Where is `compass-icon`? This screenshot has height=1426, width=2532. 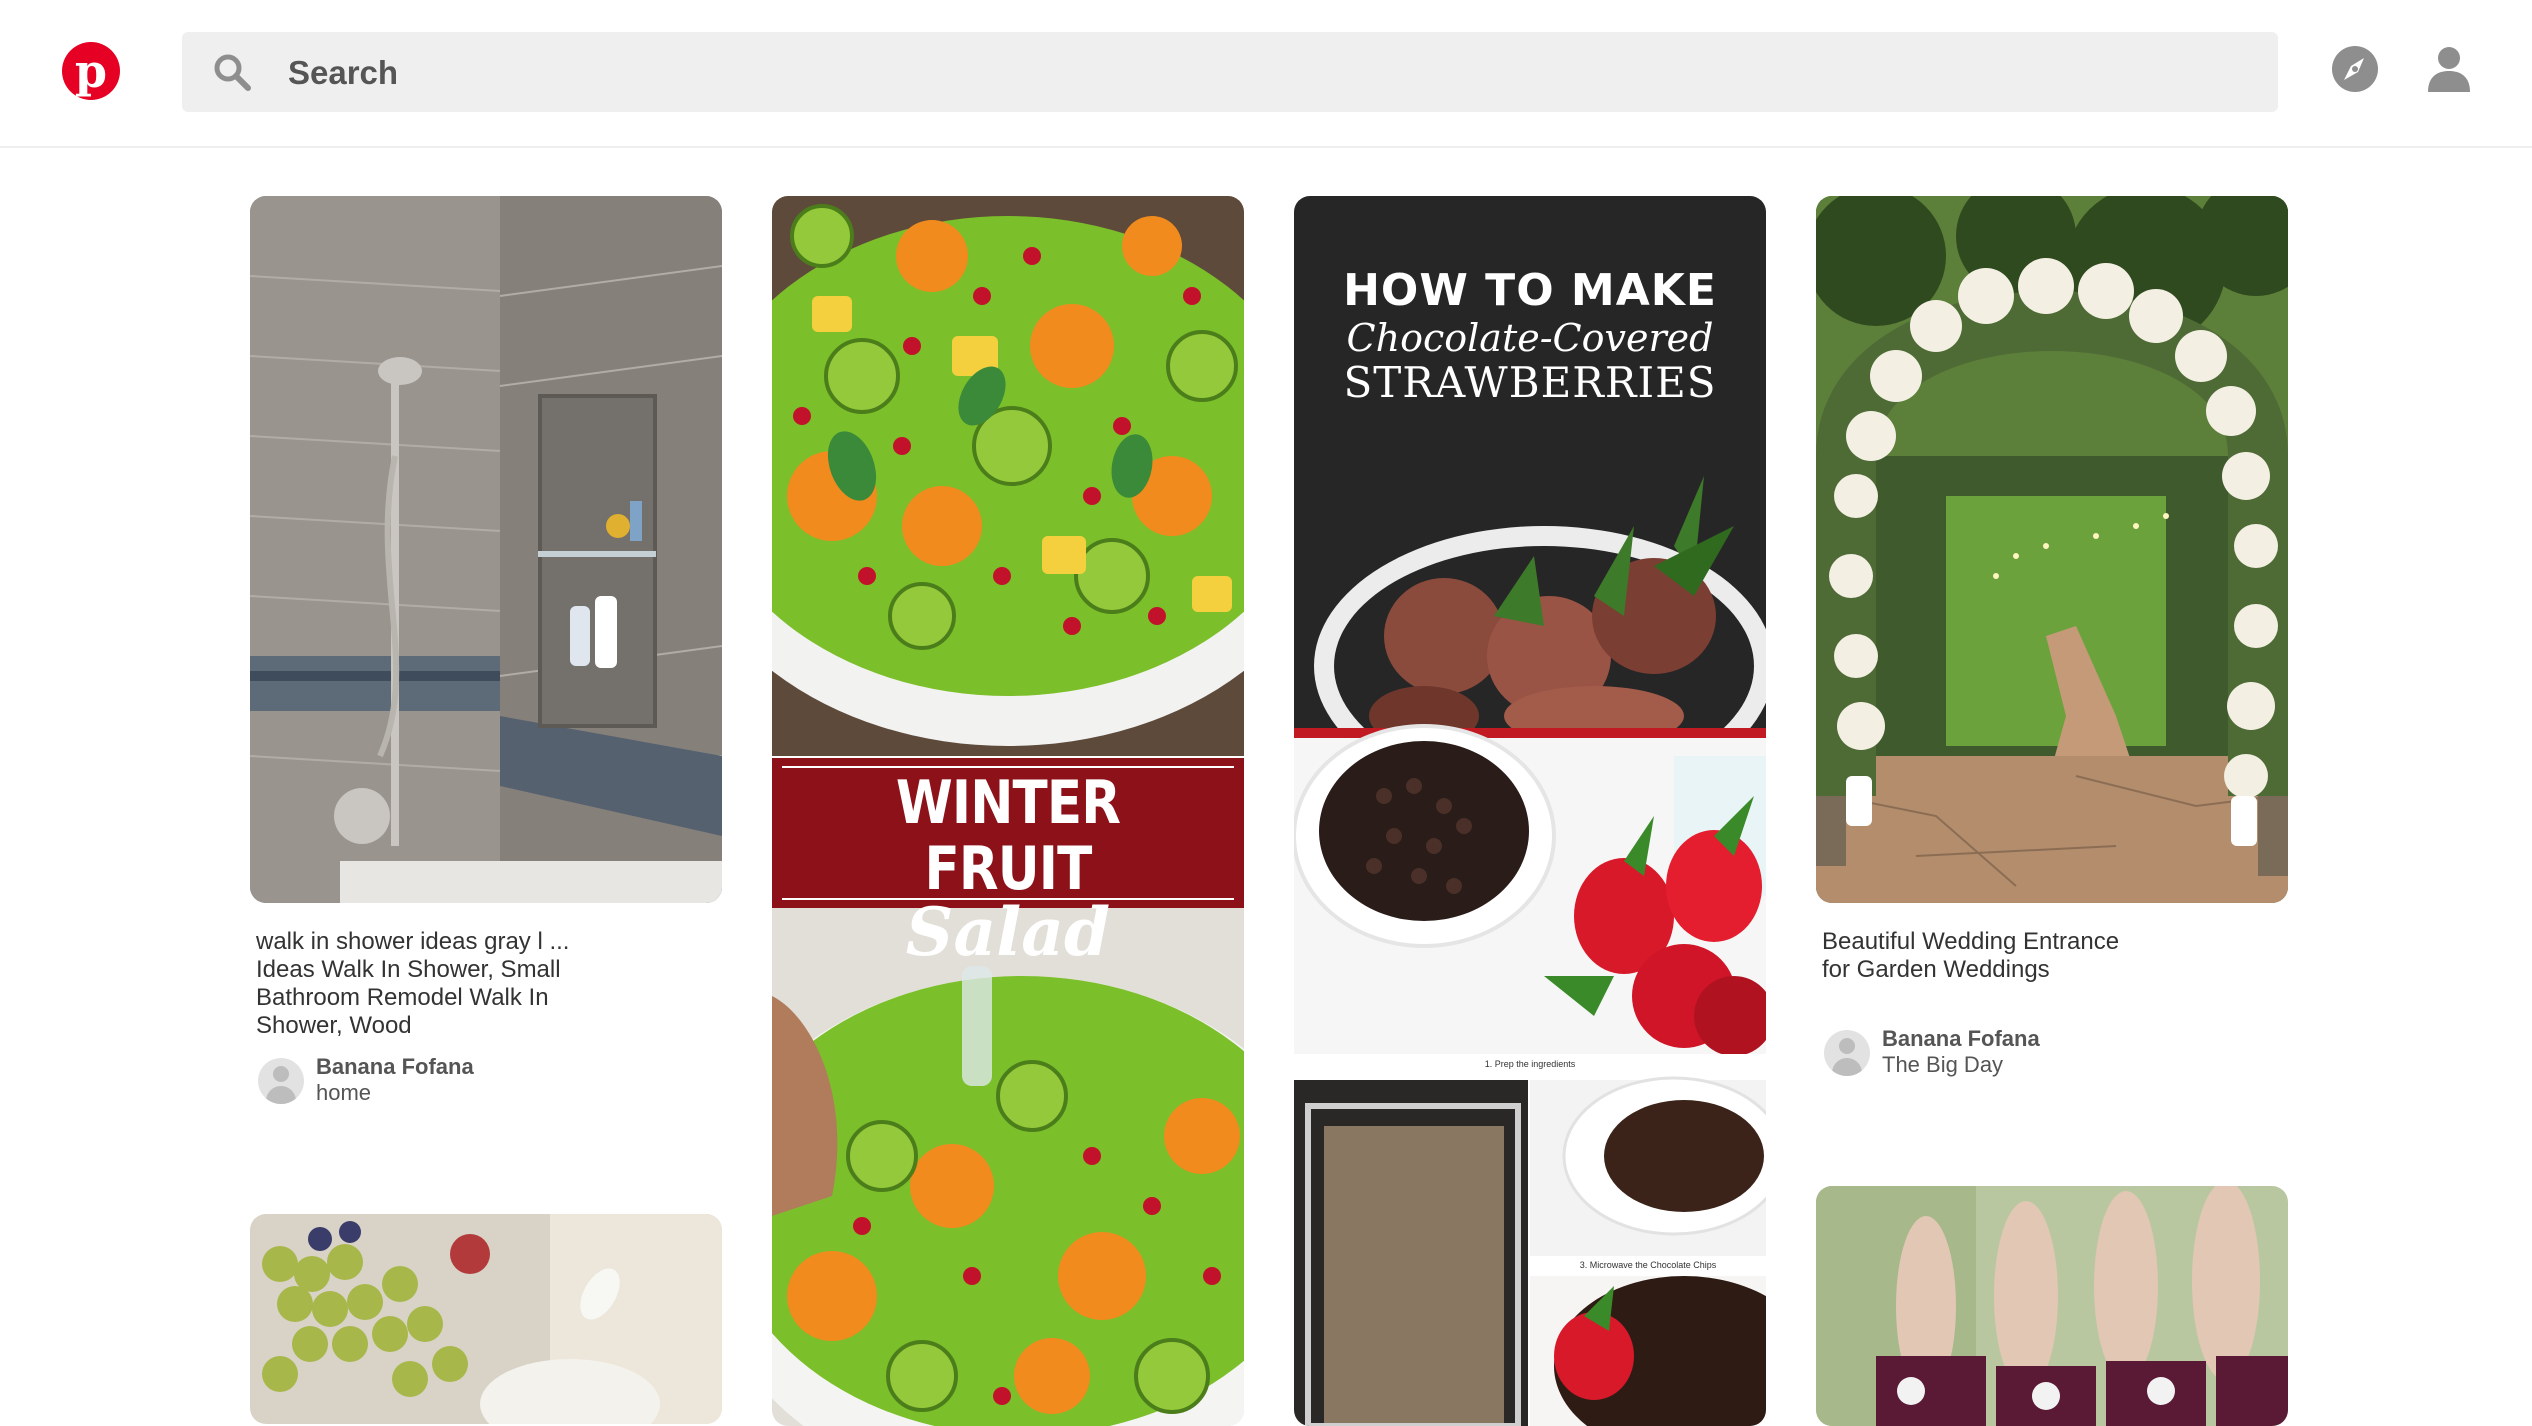 compass-icon is located at coordinates (2355, 69).